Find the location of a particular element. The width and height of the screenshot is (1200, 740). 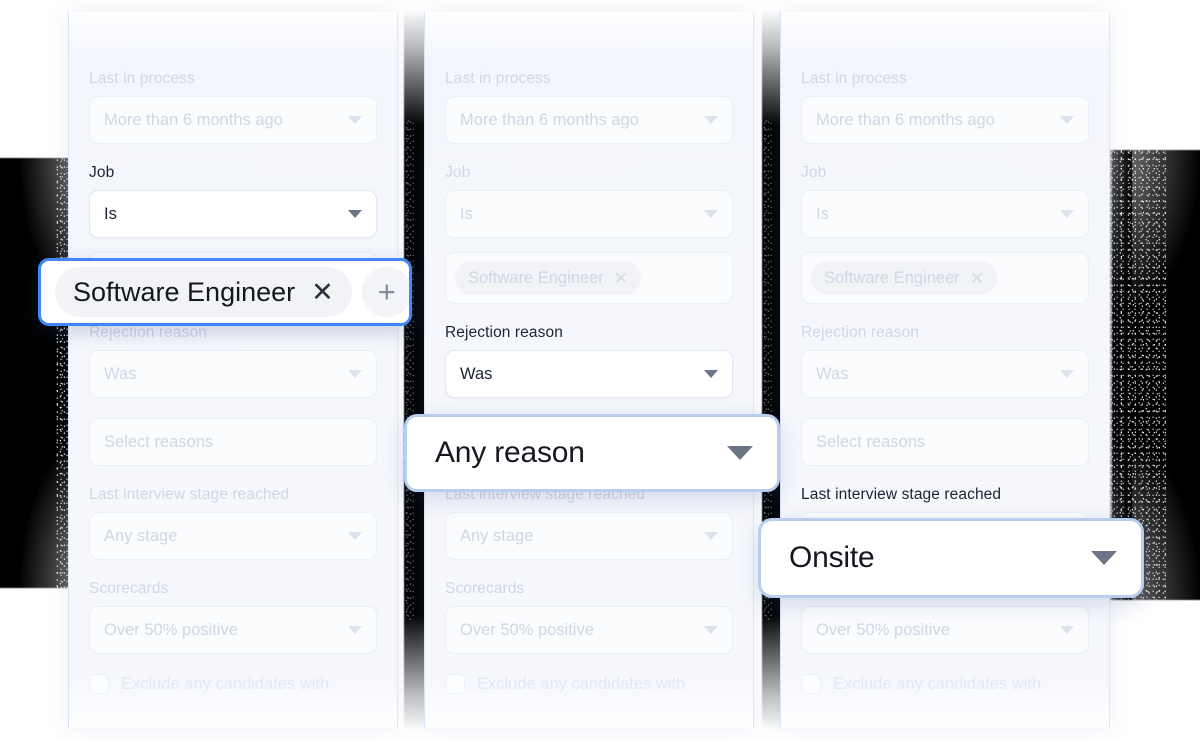

callout-chip-label: Software Engineer is located at coordinates (184, 291).